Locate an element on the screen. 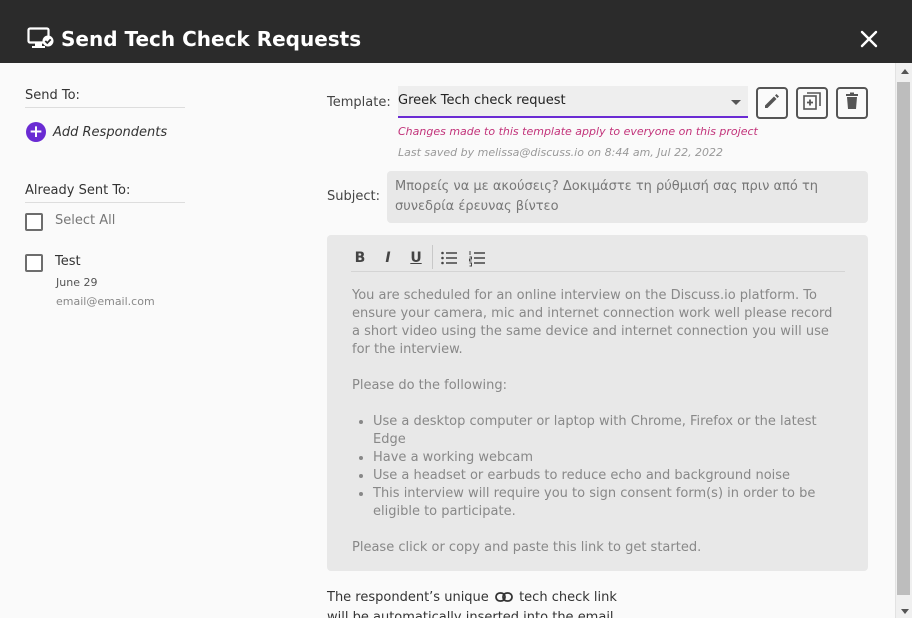 This screenshot has height=618, width=912. template-select: Greek Tech check request is located at coordinates (573, 102).